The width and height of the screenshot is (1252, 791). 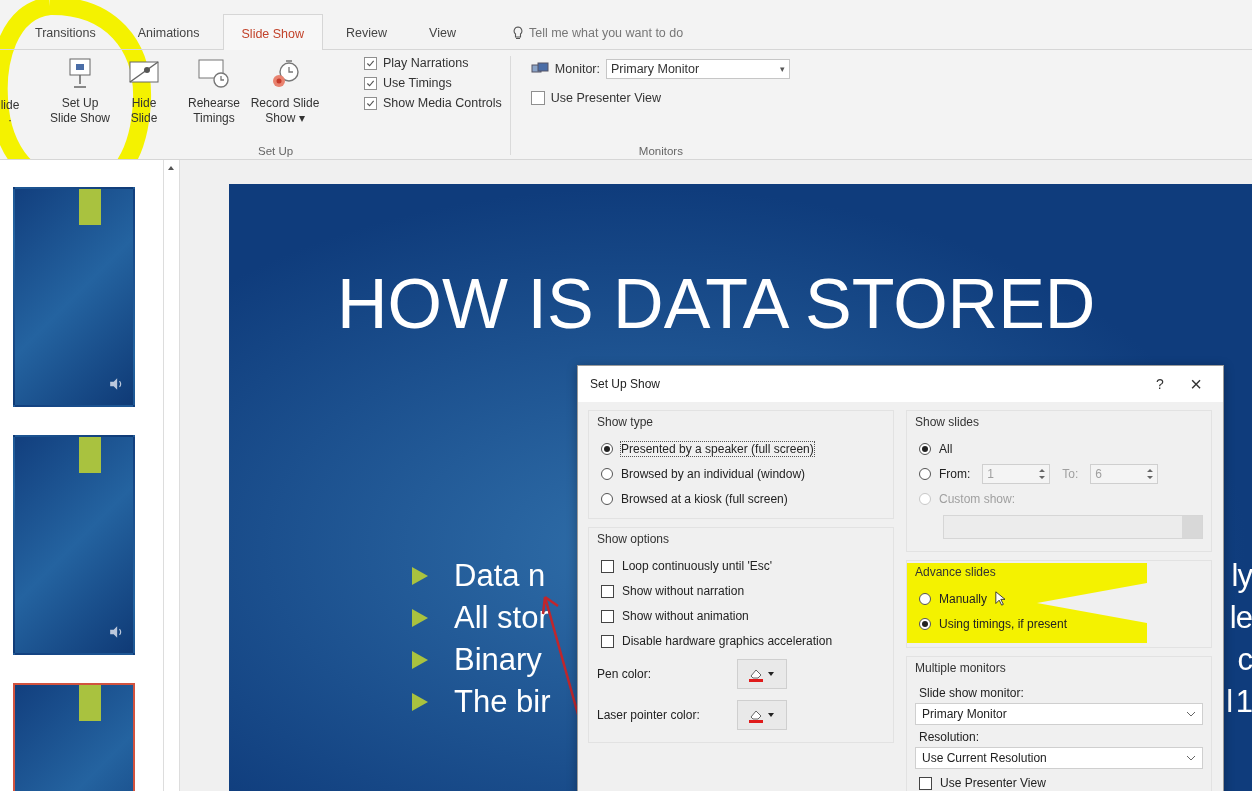 I want to click on radio-label: Browsed by an individual (window), so click(x=713, y=474).